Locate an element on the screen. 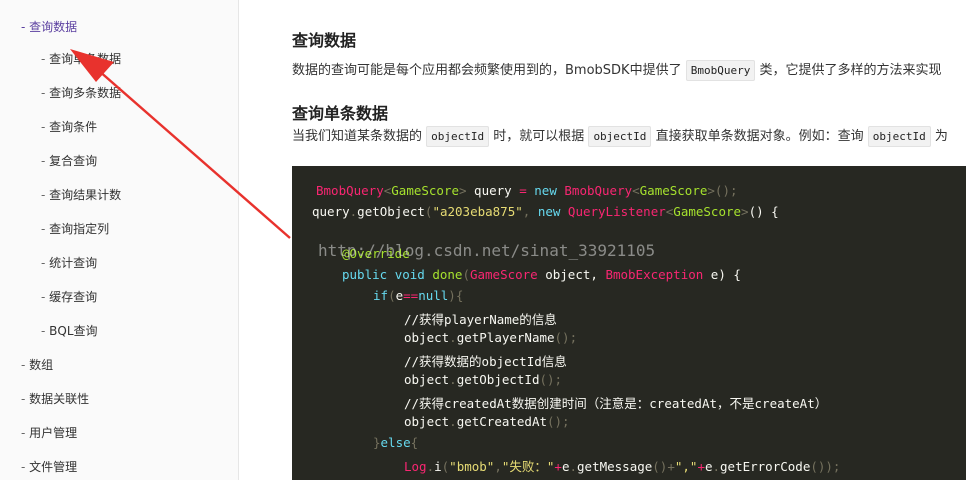  sidebar-item-label: BQL查询 is located at coordinates (73, 331).